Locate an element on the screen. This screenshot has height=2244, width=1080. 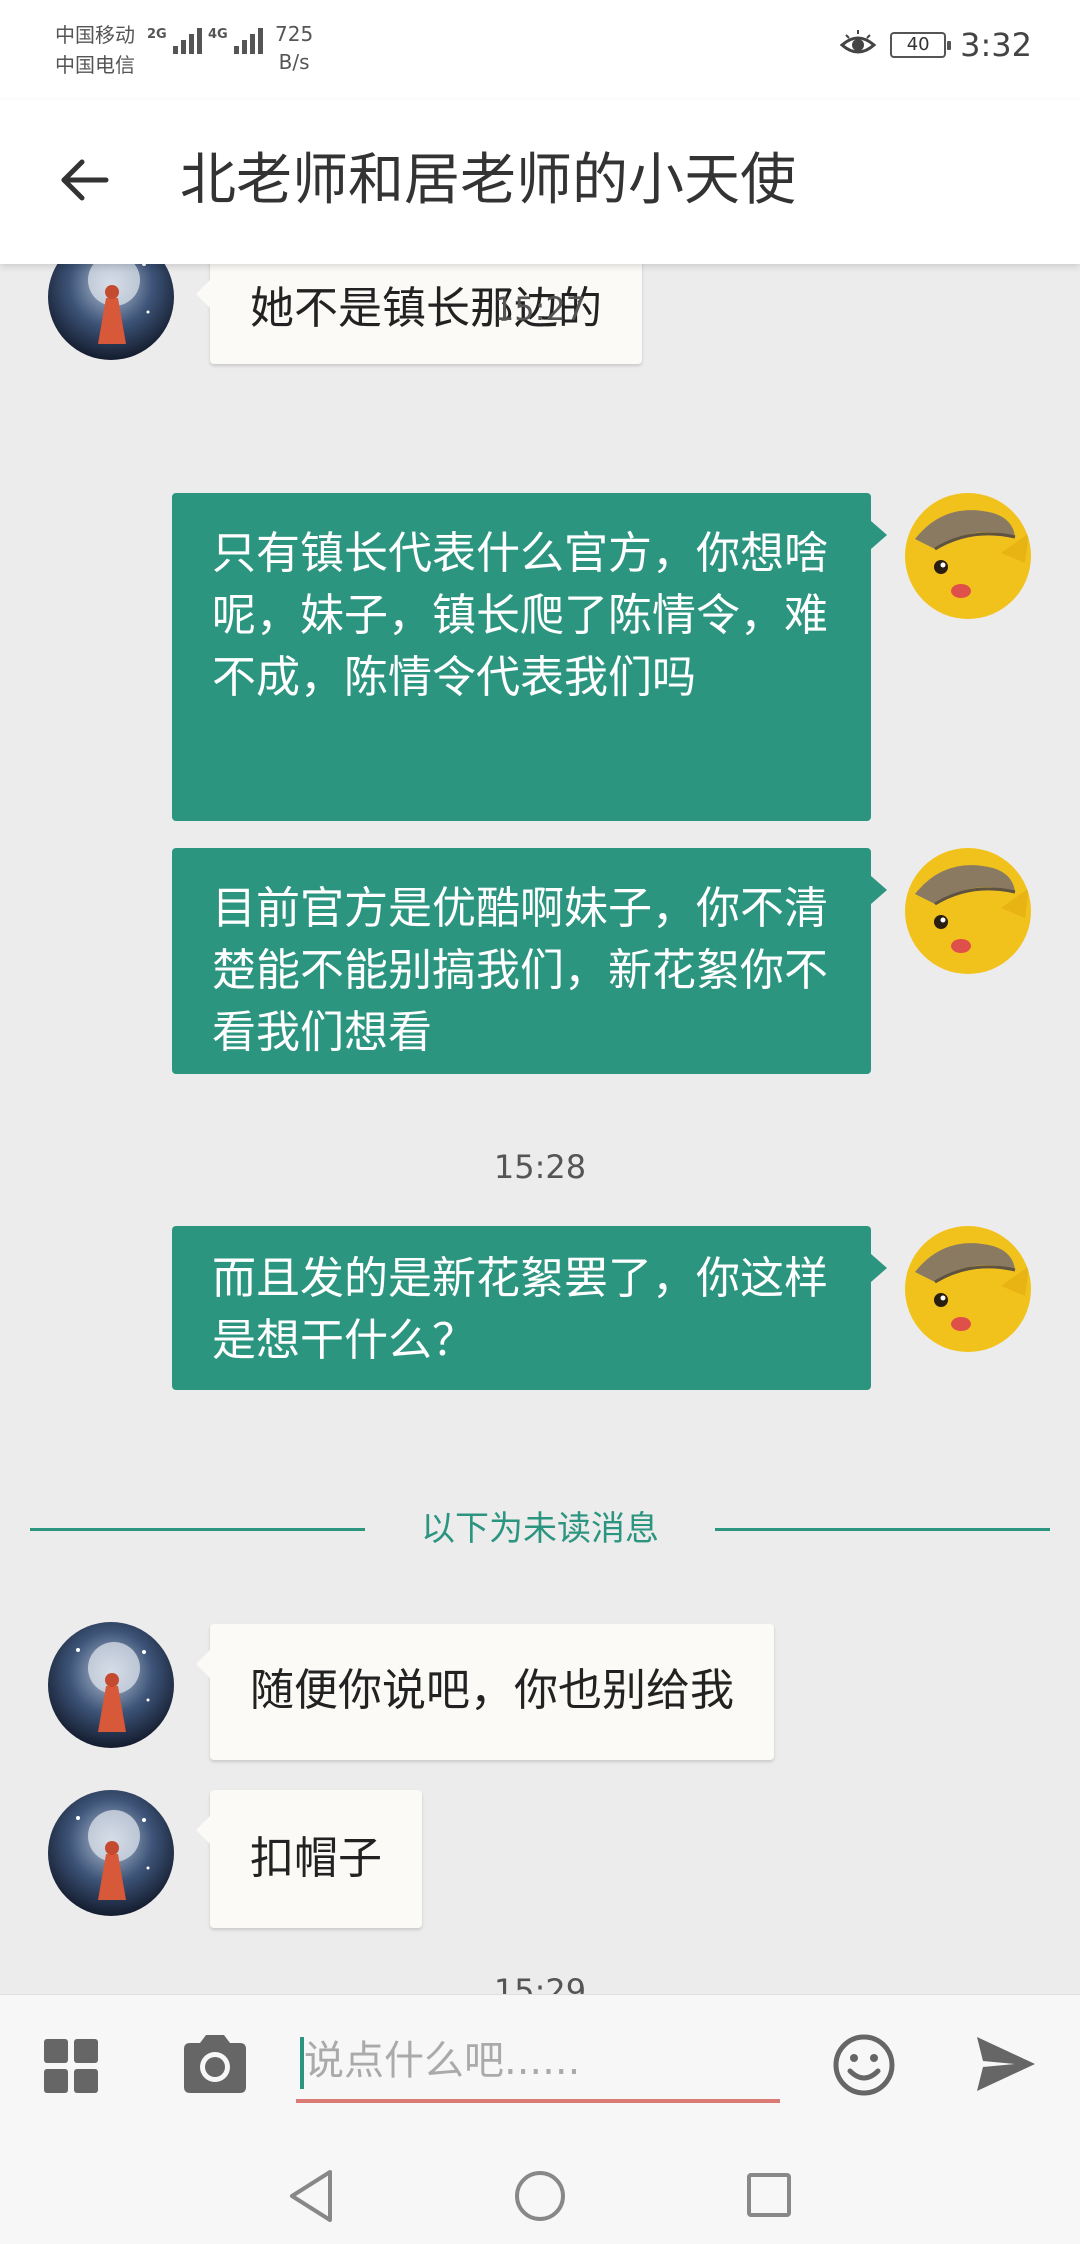
send-icon is located at coordinates (1006, 2064).